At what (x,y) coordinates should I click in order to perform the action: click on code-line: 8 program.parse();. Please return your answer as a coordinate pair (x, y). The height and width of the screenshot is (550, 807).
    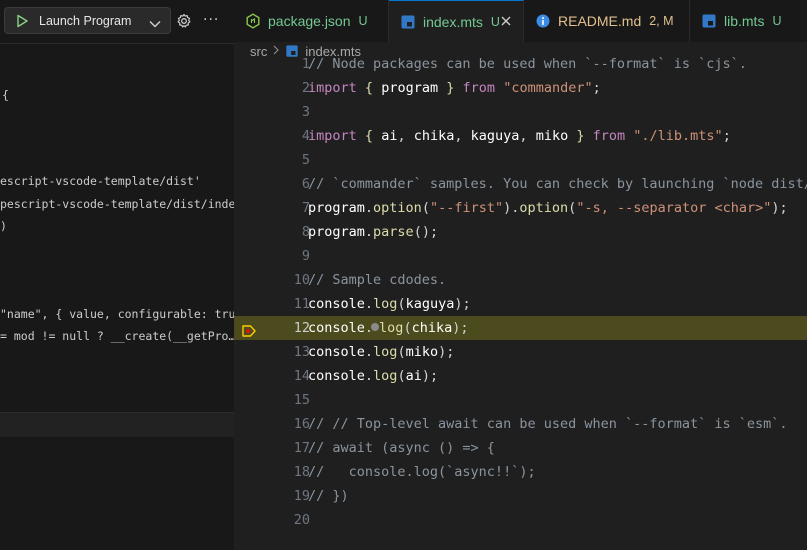
    Looking at the image, I should click on (520, 232).